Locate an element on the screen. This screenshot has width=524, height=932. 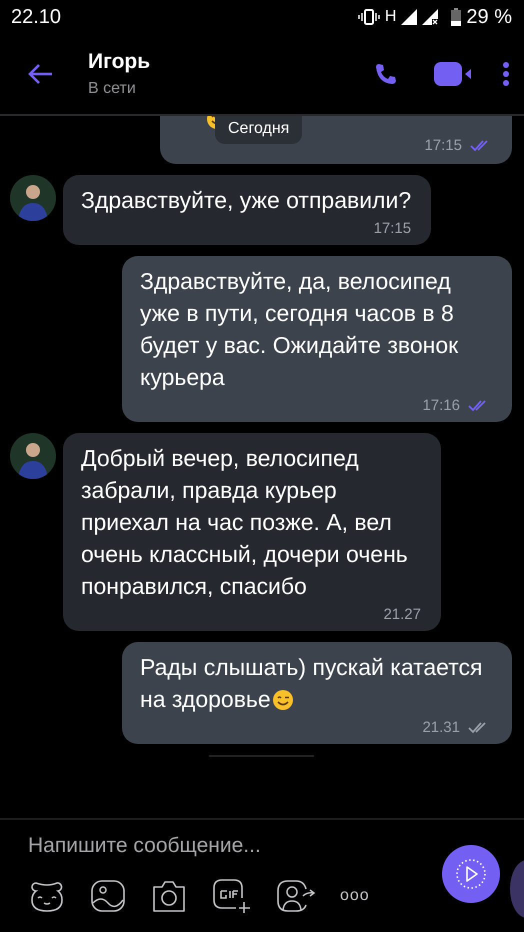
gif-icon is located at coordinates (232, 896).